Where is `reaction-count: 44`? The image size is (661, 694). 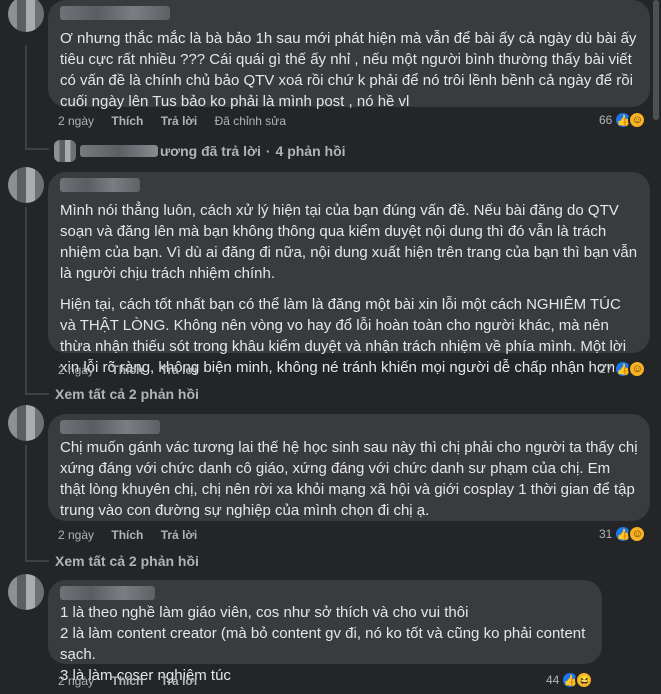
reaction-count: 44 is located at coordinates (553, 680).